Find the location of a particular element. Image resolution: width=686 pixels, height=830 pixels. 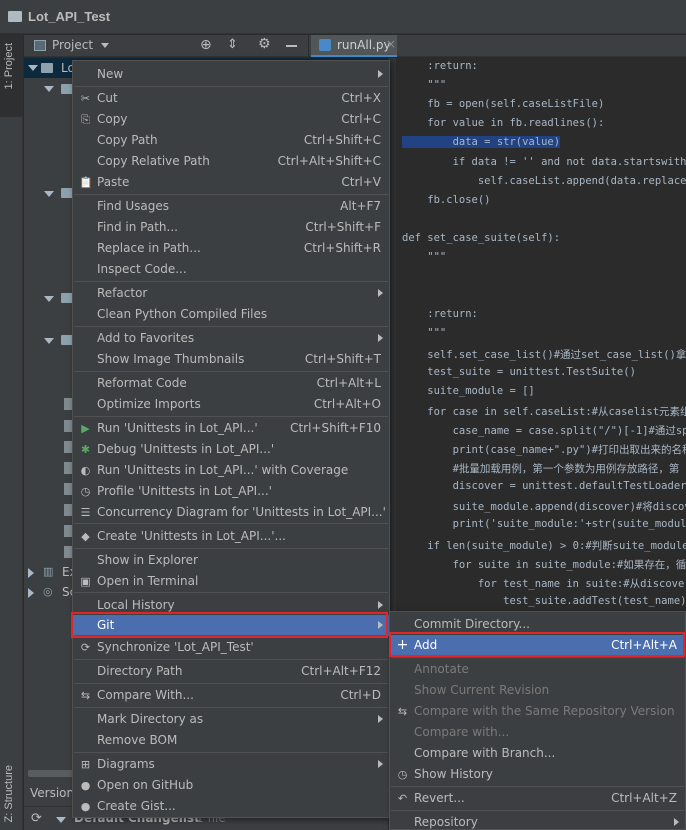

menu-item-optimize-imports: Optimize Imports Ctrl+Alt+O is located at coordinates (231, 404).